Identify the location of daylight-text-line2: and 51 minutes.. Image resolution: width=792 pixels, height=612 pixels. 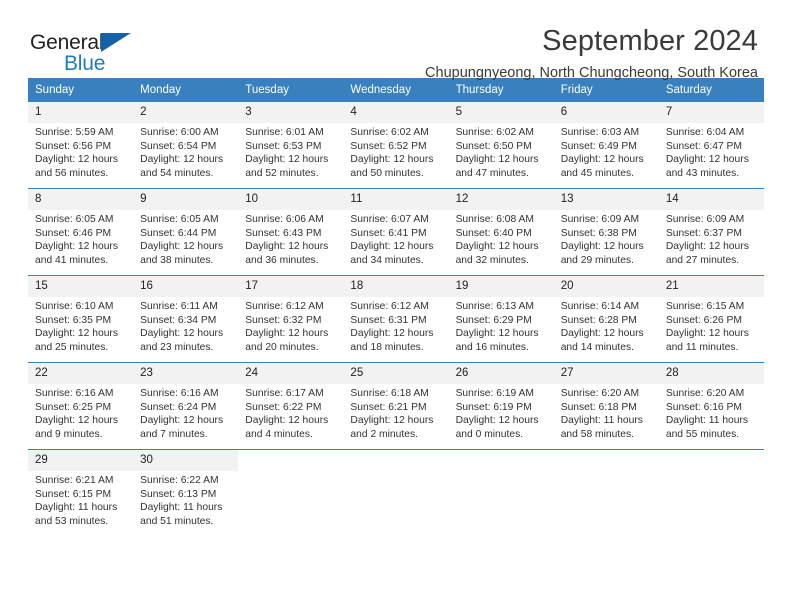
(177, 521).